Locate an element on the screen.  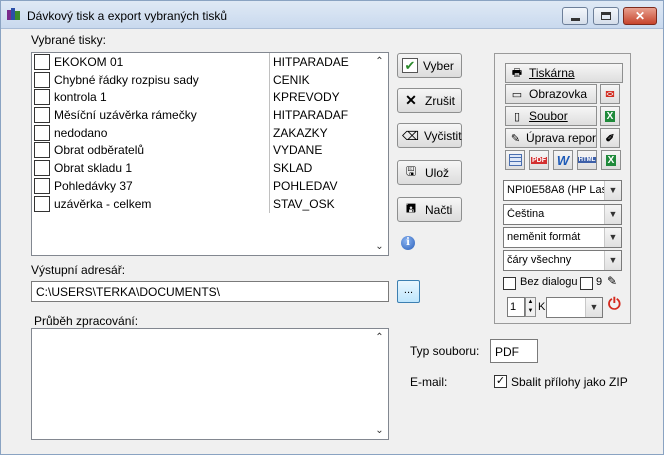
grid-export-button is located at coordinates (515, 160).